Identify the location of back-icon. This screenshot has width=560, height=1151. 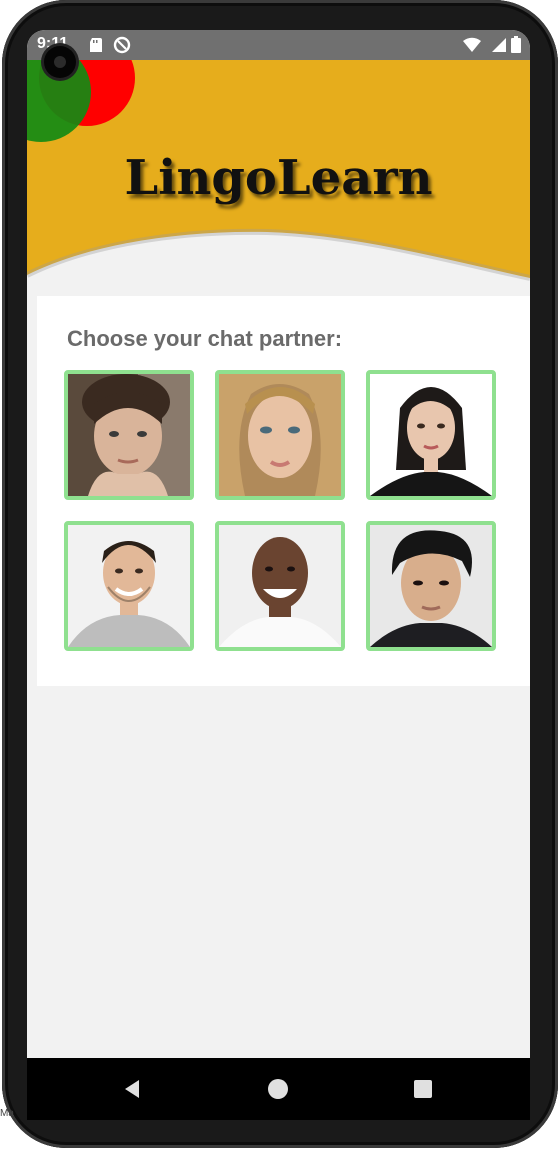
(132, 1089).